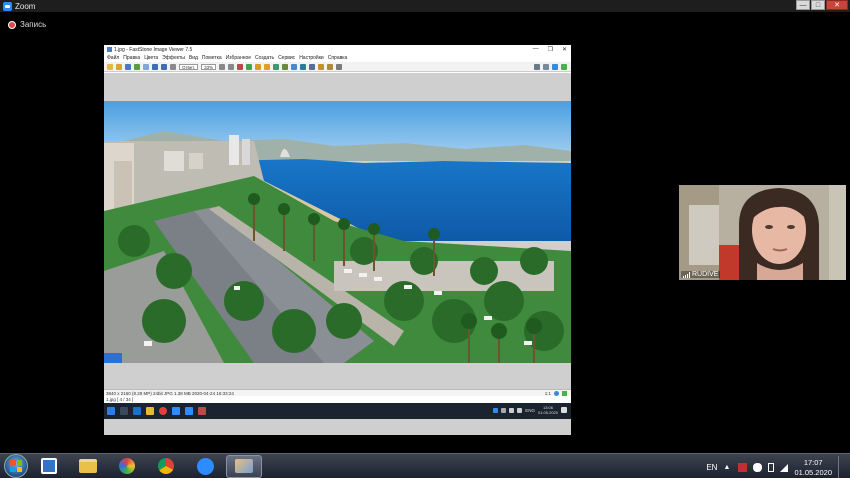  Describe the element at coordinates (111, 411) in the screenshot. I see `remote-start-icon` at that location.